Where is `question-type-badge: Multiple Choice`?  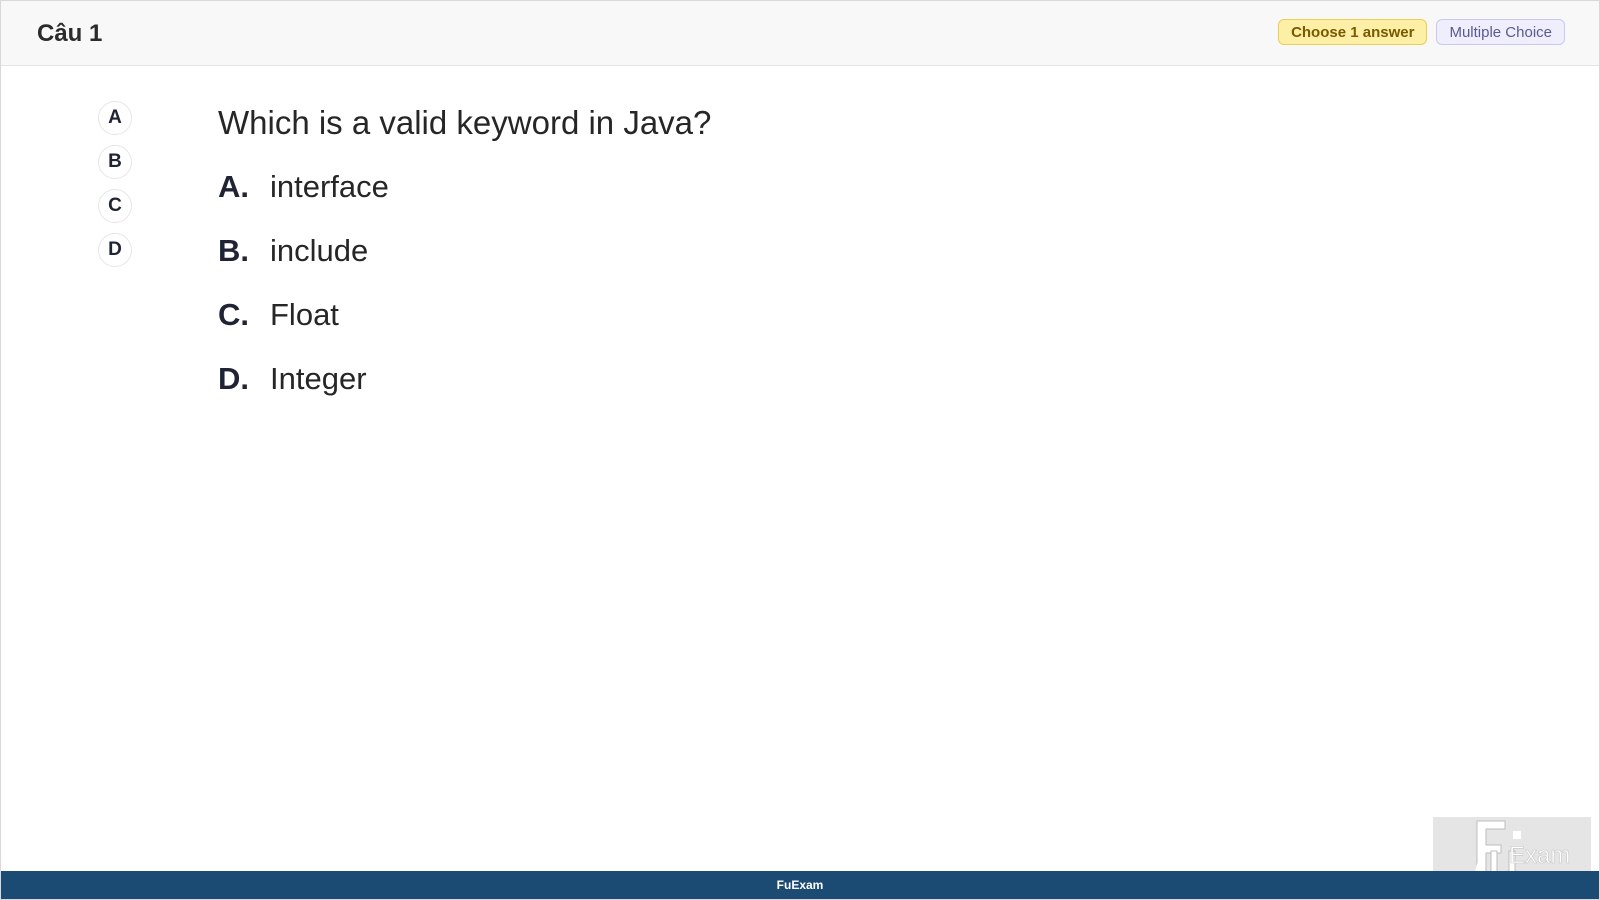 question-type-badge: Multiple Choice is located at coordinates (1500, 32).